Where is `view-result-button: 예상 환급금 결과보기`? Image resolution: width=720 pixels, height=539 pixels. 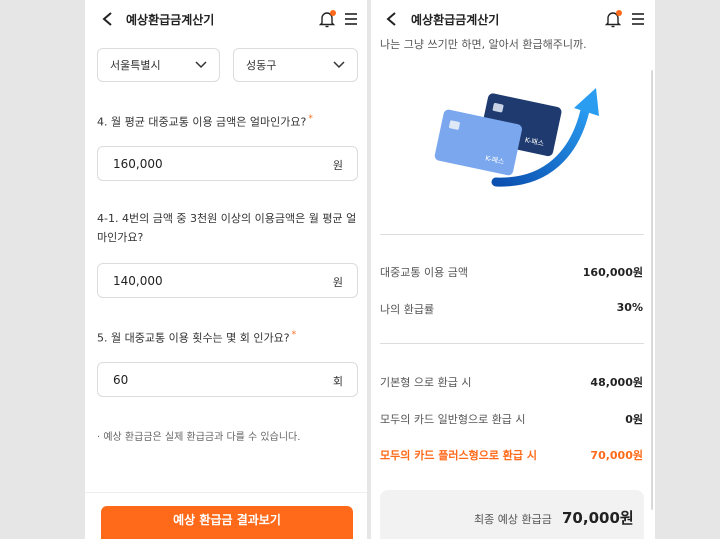
view-result-button: 예상 환급금 결과보기 is located at coordinates (227, 522).